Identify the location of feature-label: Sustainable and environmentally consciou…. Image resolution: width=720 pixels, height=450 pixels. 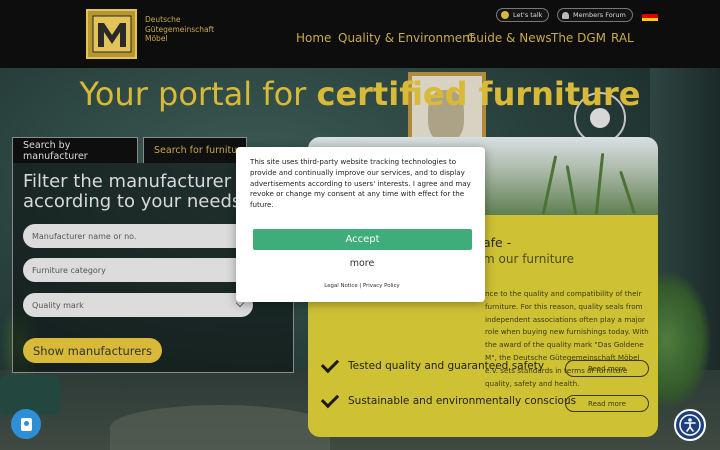
(462, 401).